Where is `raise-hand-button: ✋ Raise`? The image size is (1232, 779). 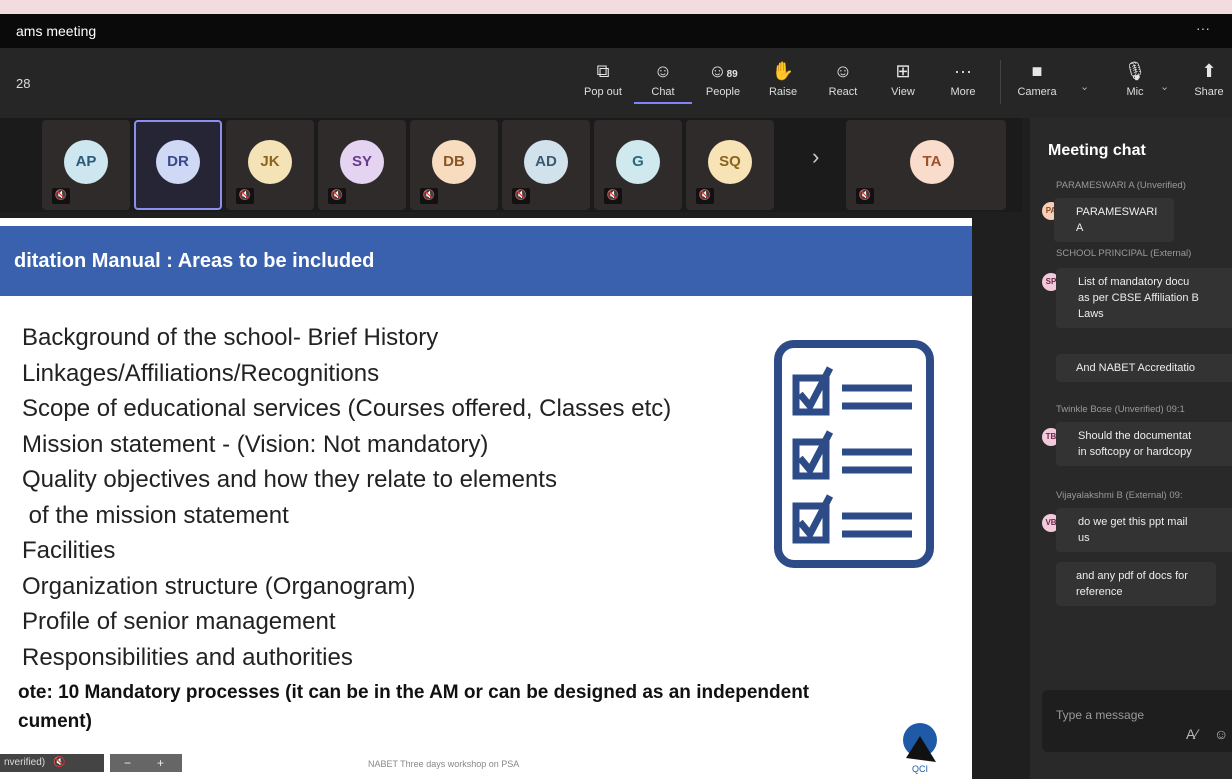 raise-hand-button: ✋ Raise is located at coordinates (783, 79).